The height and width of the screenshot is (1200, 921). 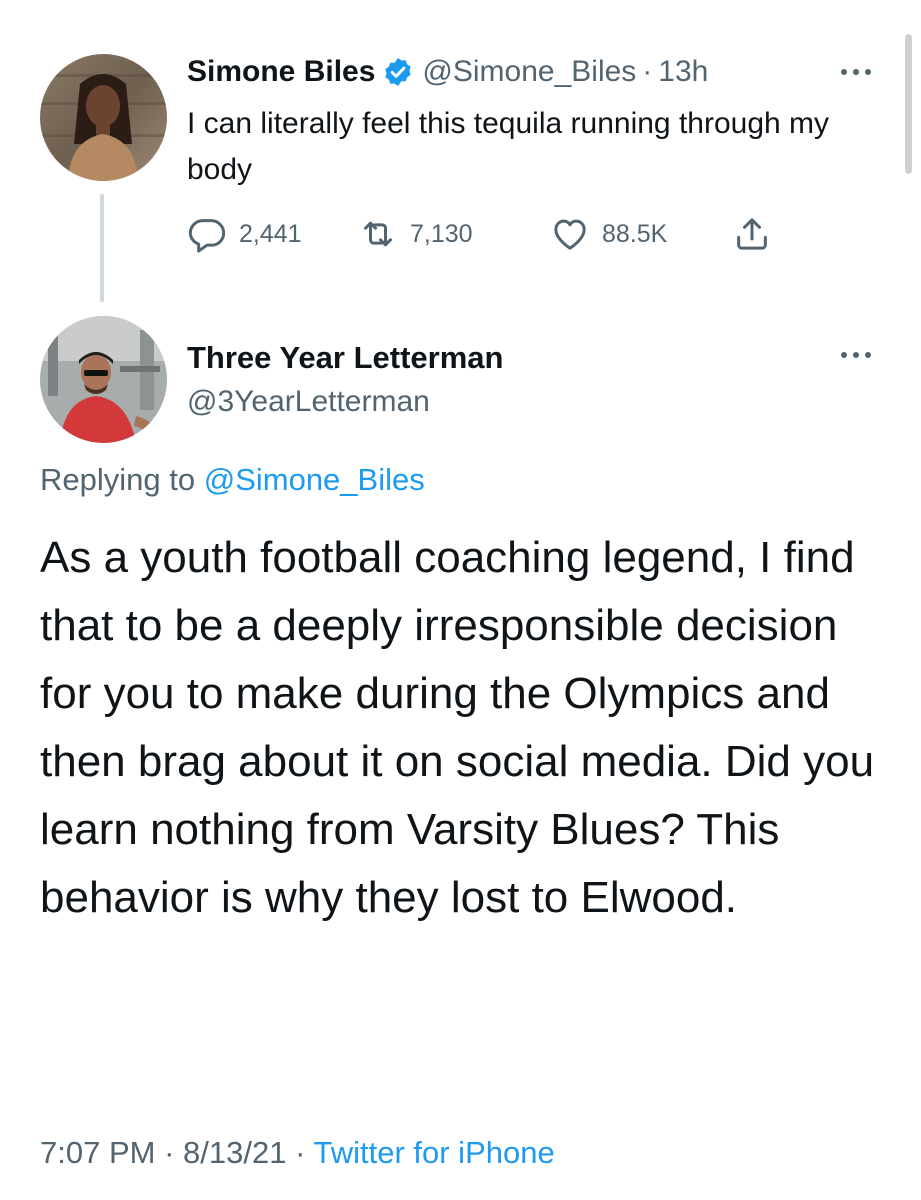 I want to click on replying-to-handle-link: @Simone_Biles, so click(x=314, y=479).